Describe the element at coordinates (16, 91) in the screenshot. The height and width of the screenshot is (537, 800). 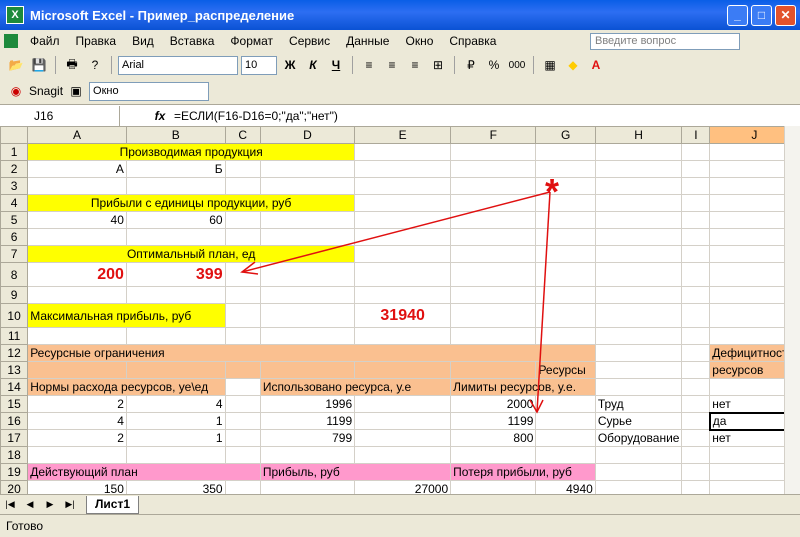
I see `snagit-icon: ◉` at that location.